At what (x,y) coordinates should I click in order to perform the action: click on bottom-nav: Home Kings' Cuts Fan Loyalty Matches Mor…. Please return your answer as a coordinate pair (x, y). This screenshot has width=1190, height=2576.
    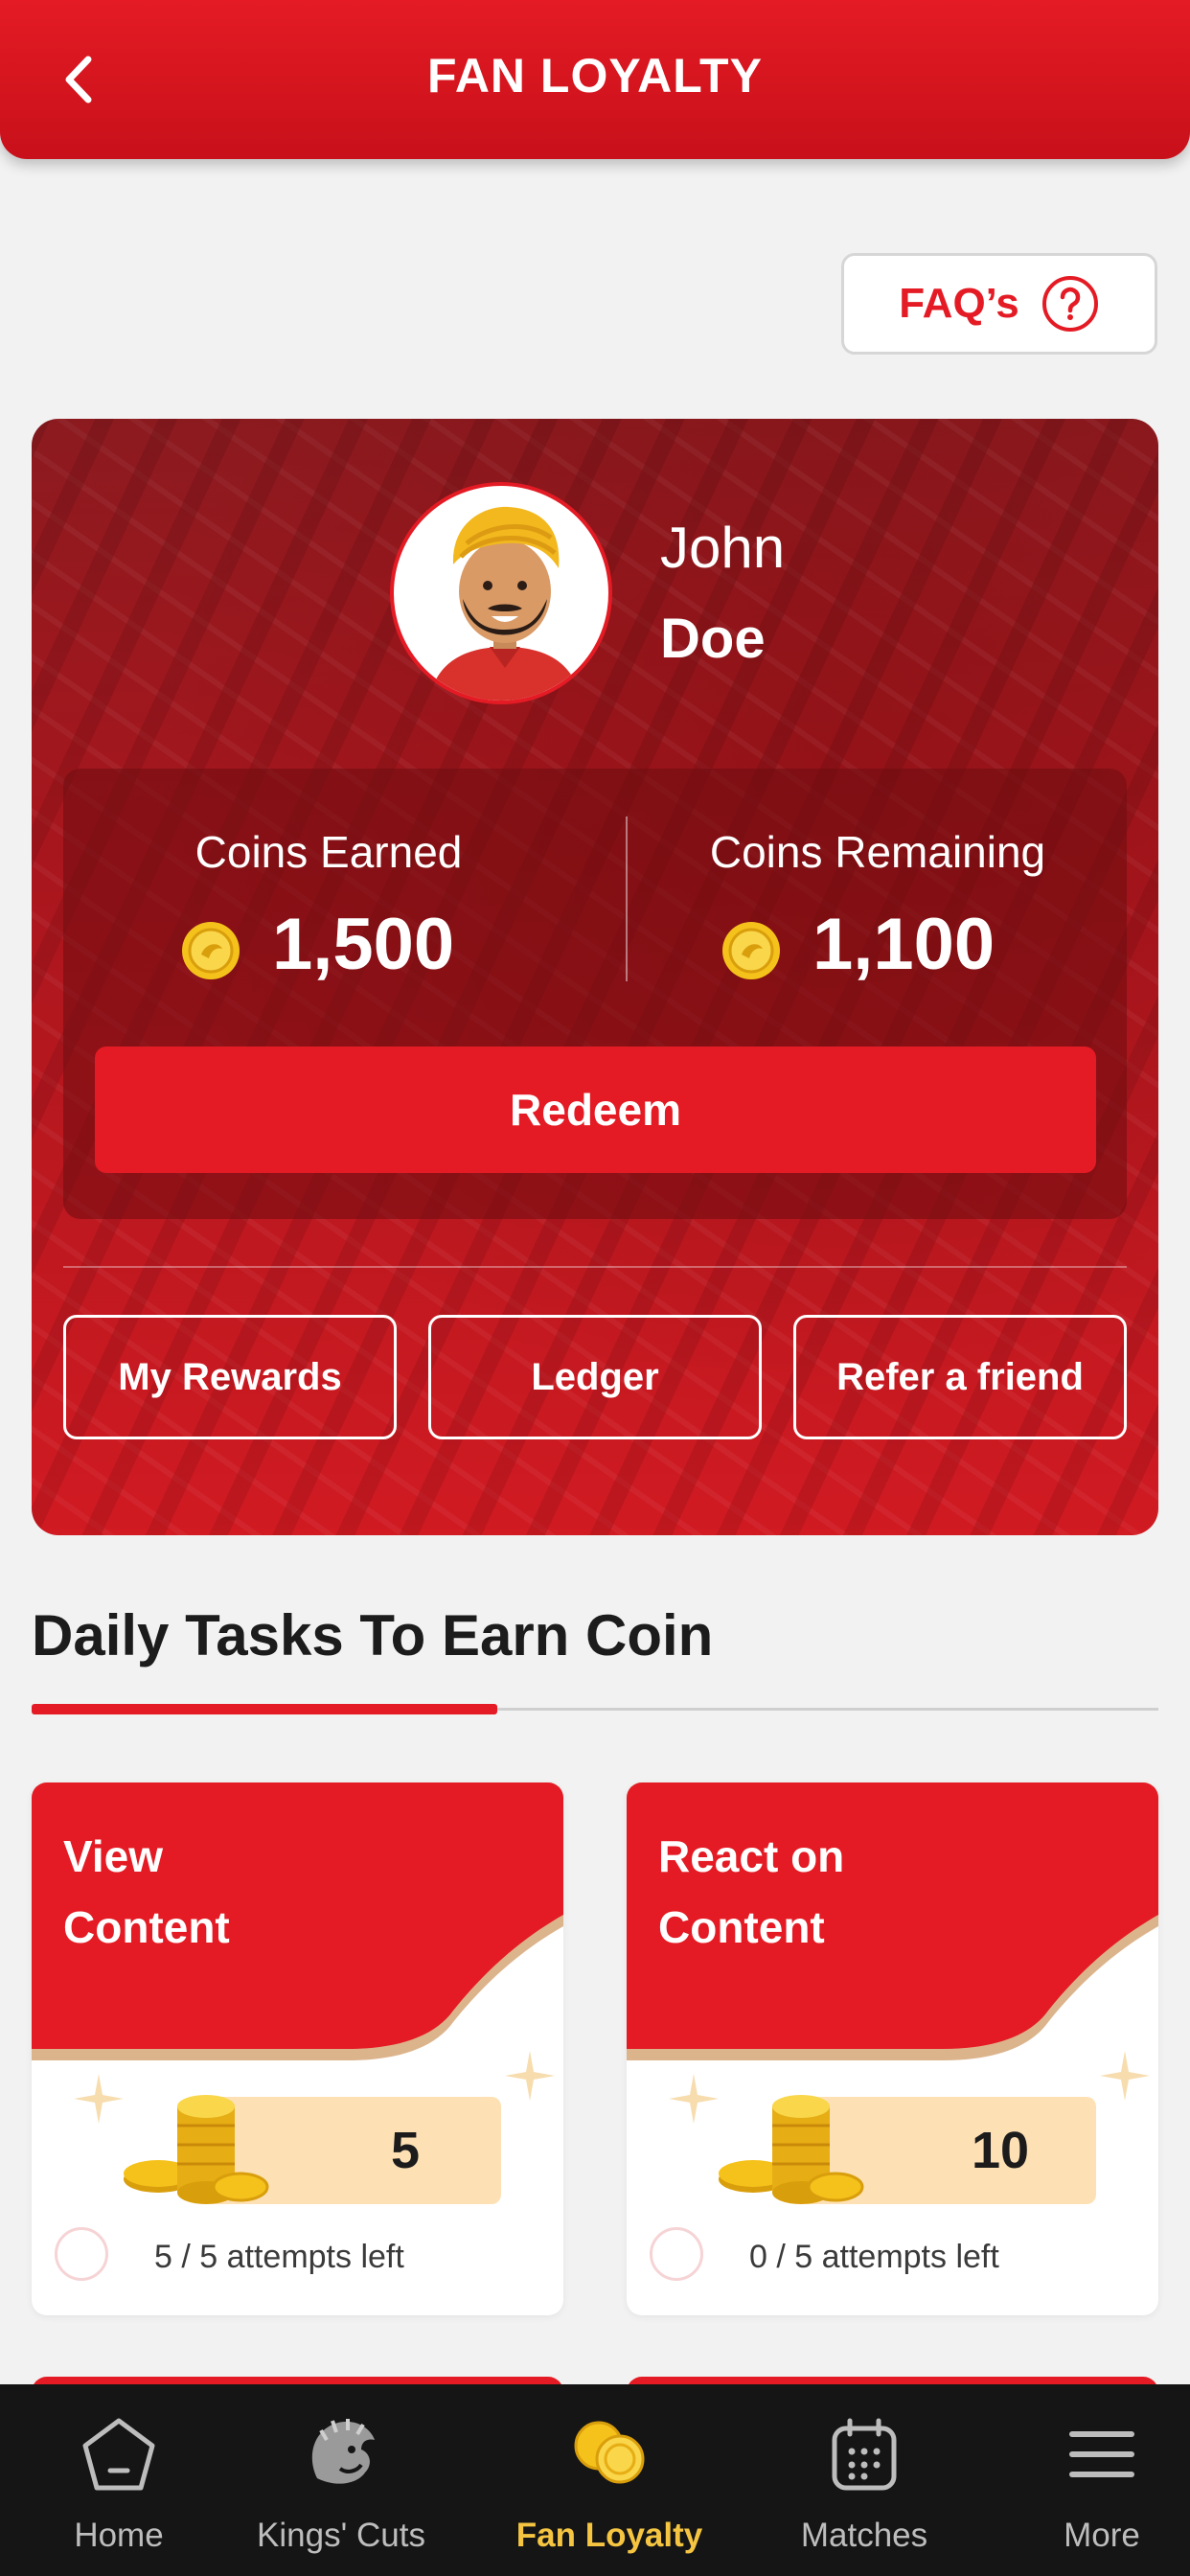
    Looking at the image, I should click on (595, 2480).